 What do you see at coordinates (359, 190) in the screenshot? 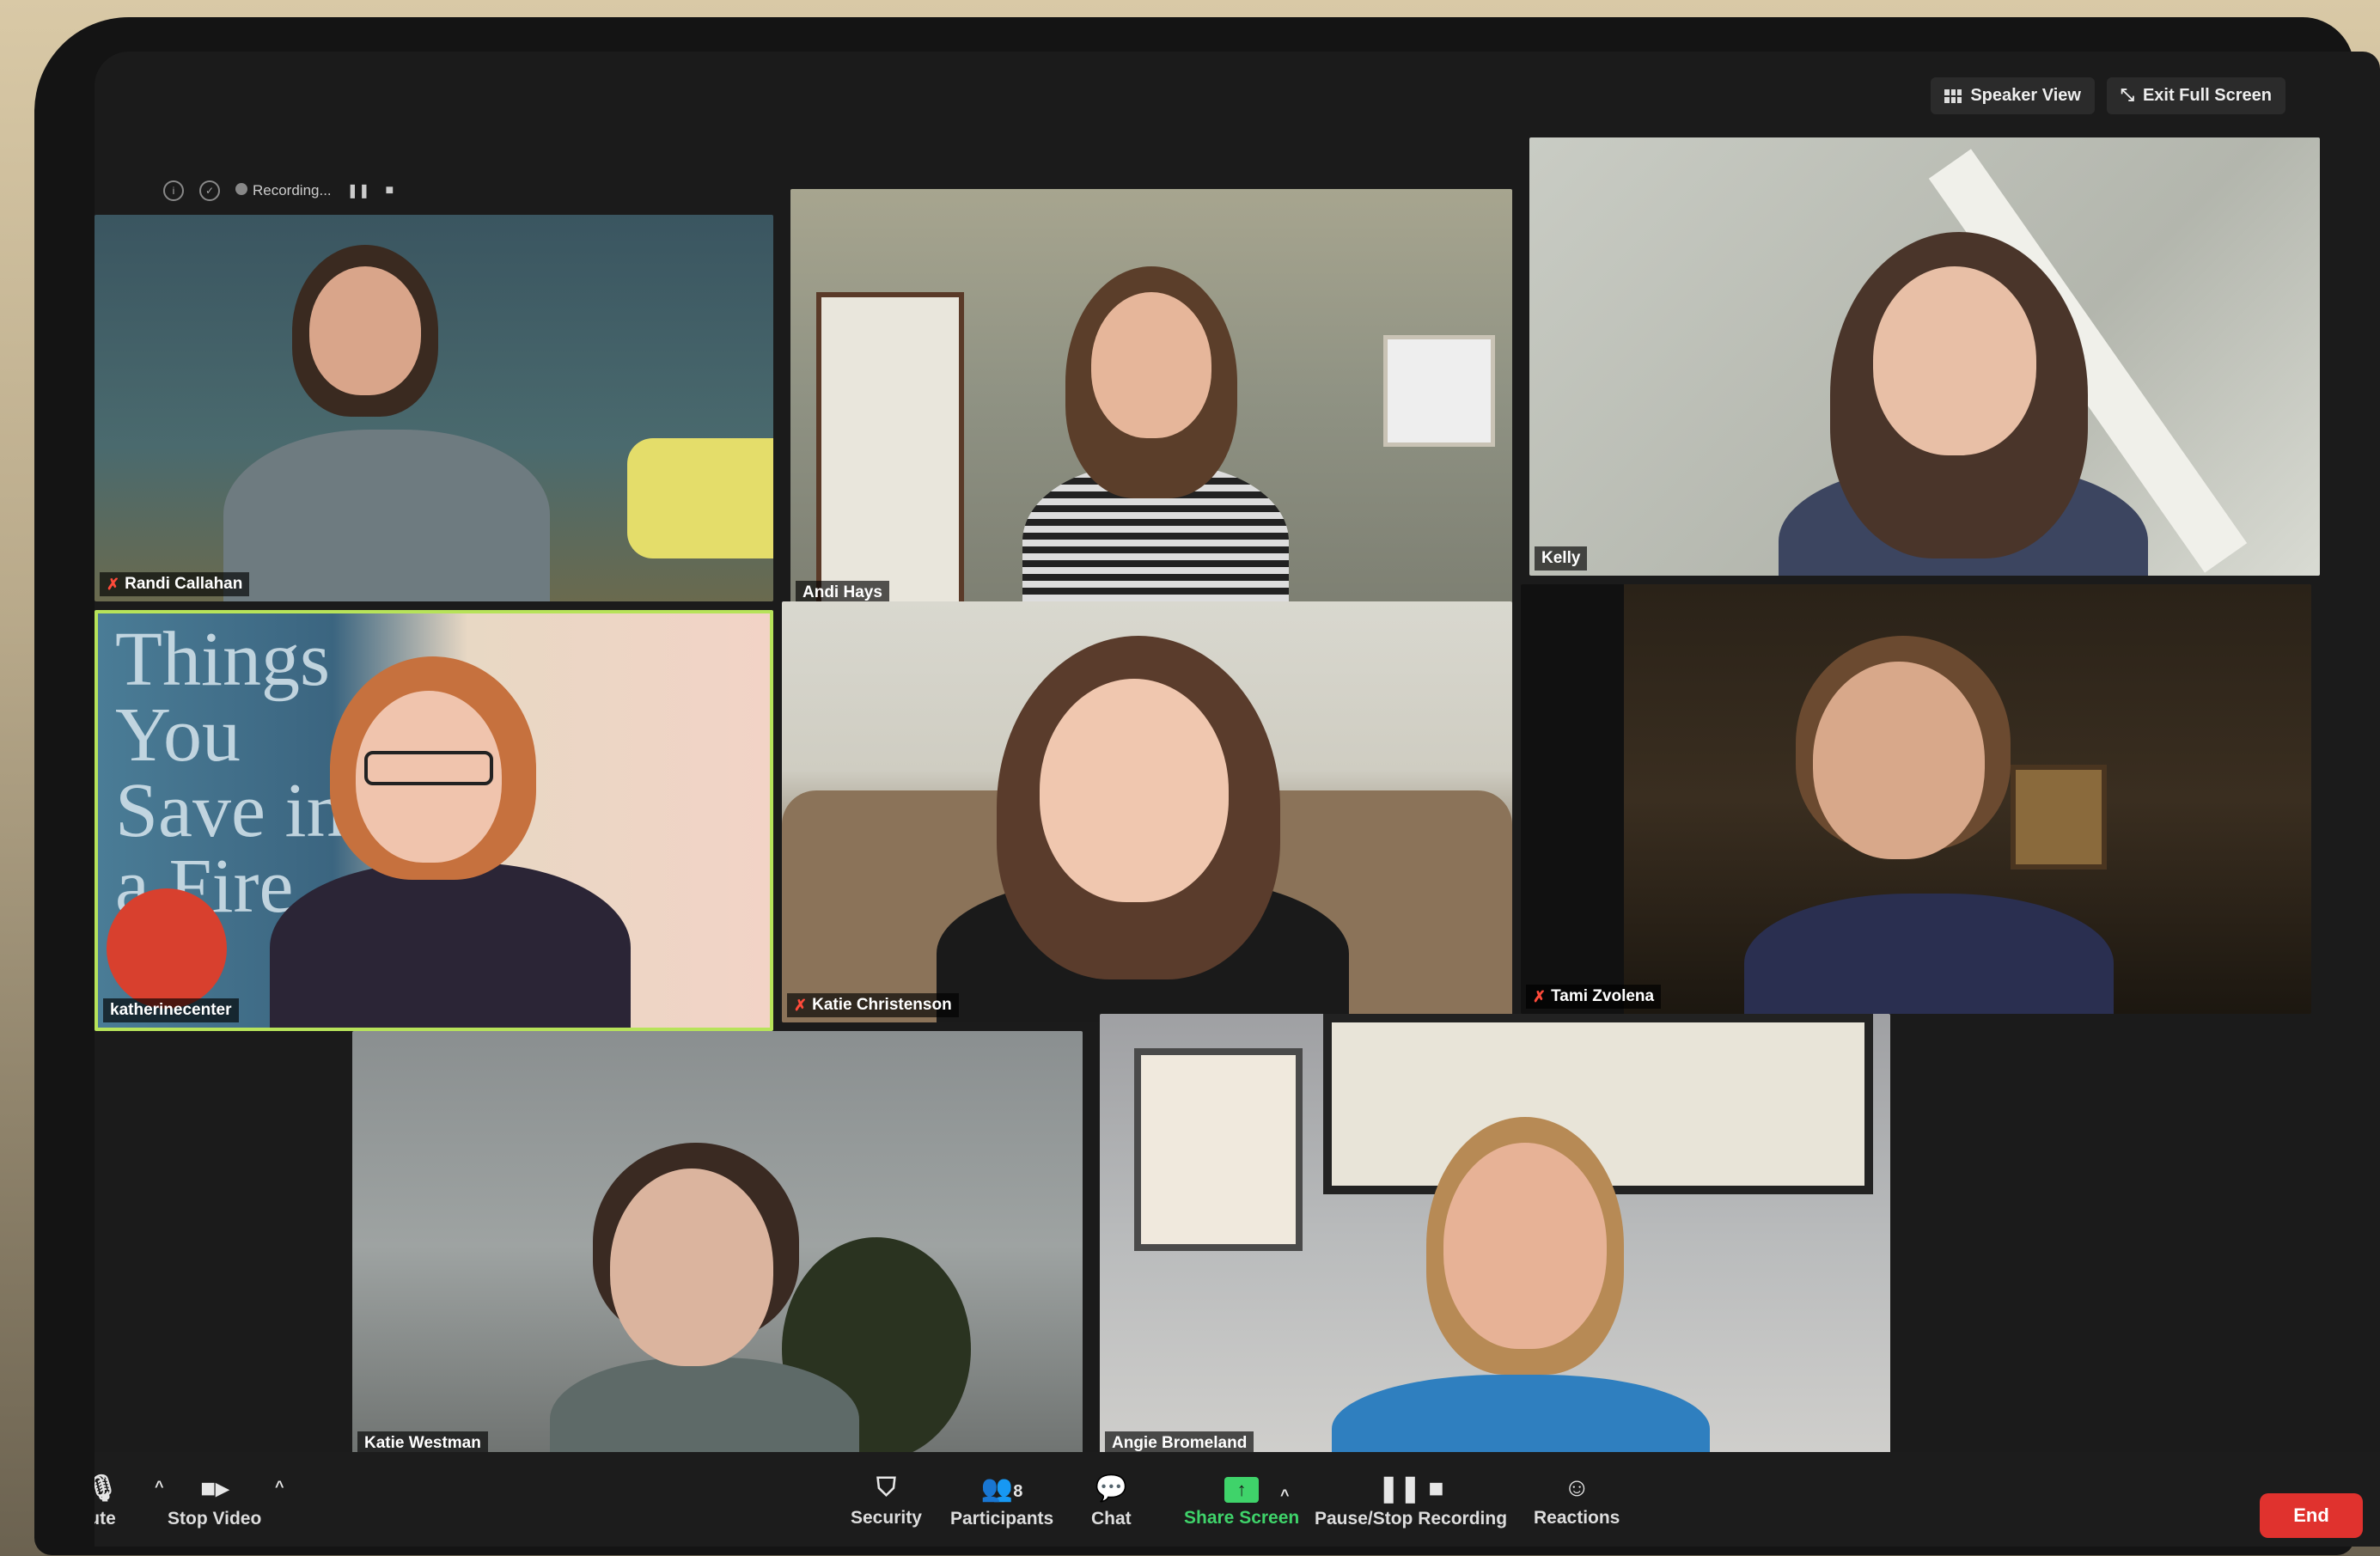
I see `pause-recording-icon: ❚❚` at bounding box center [359, 190].